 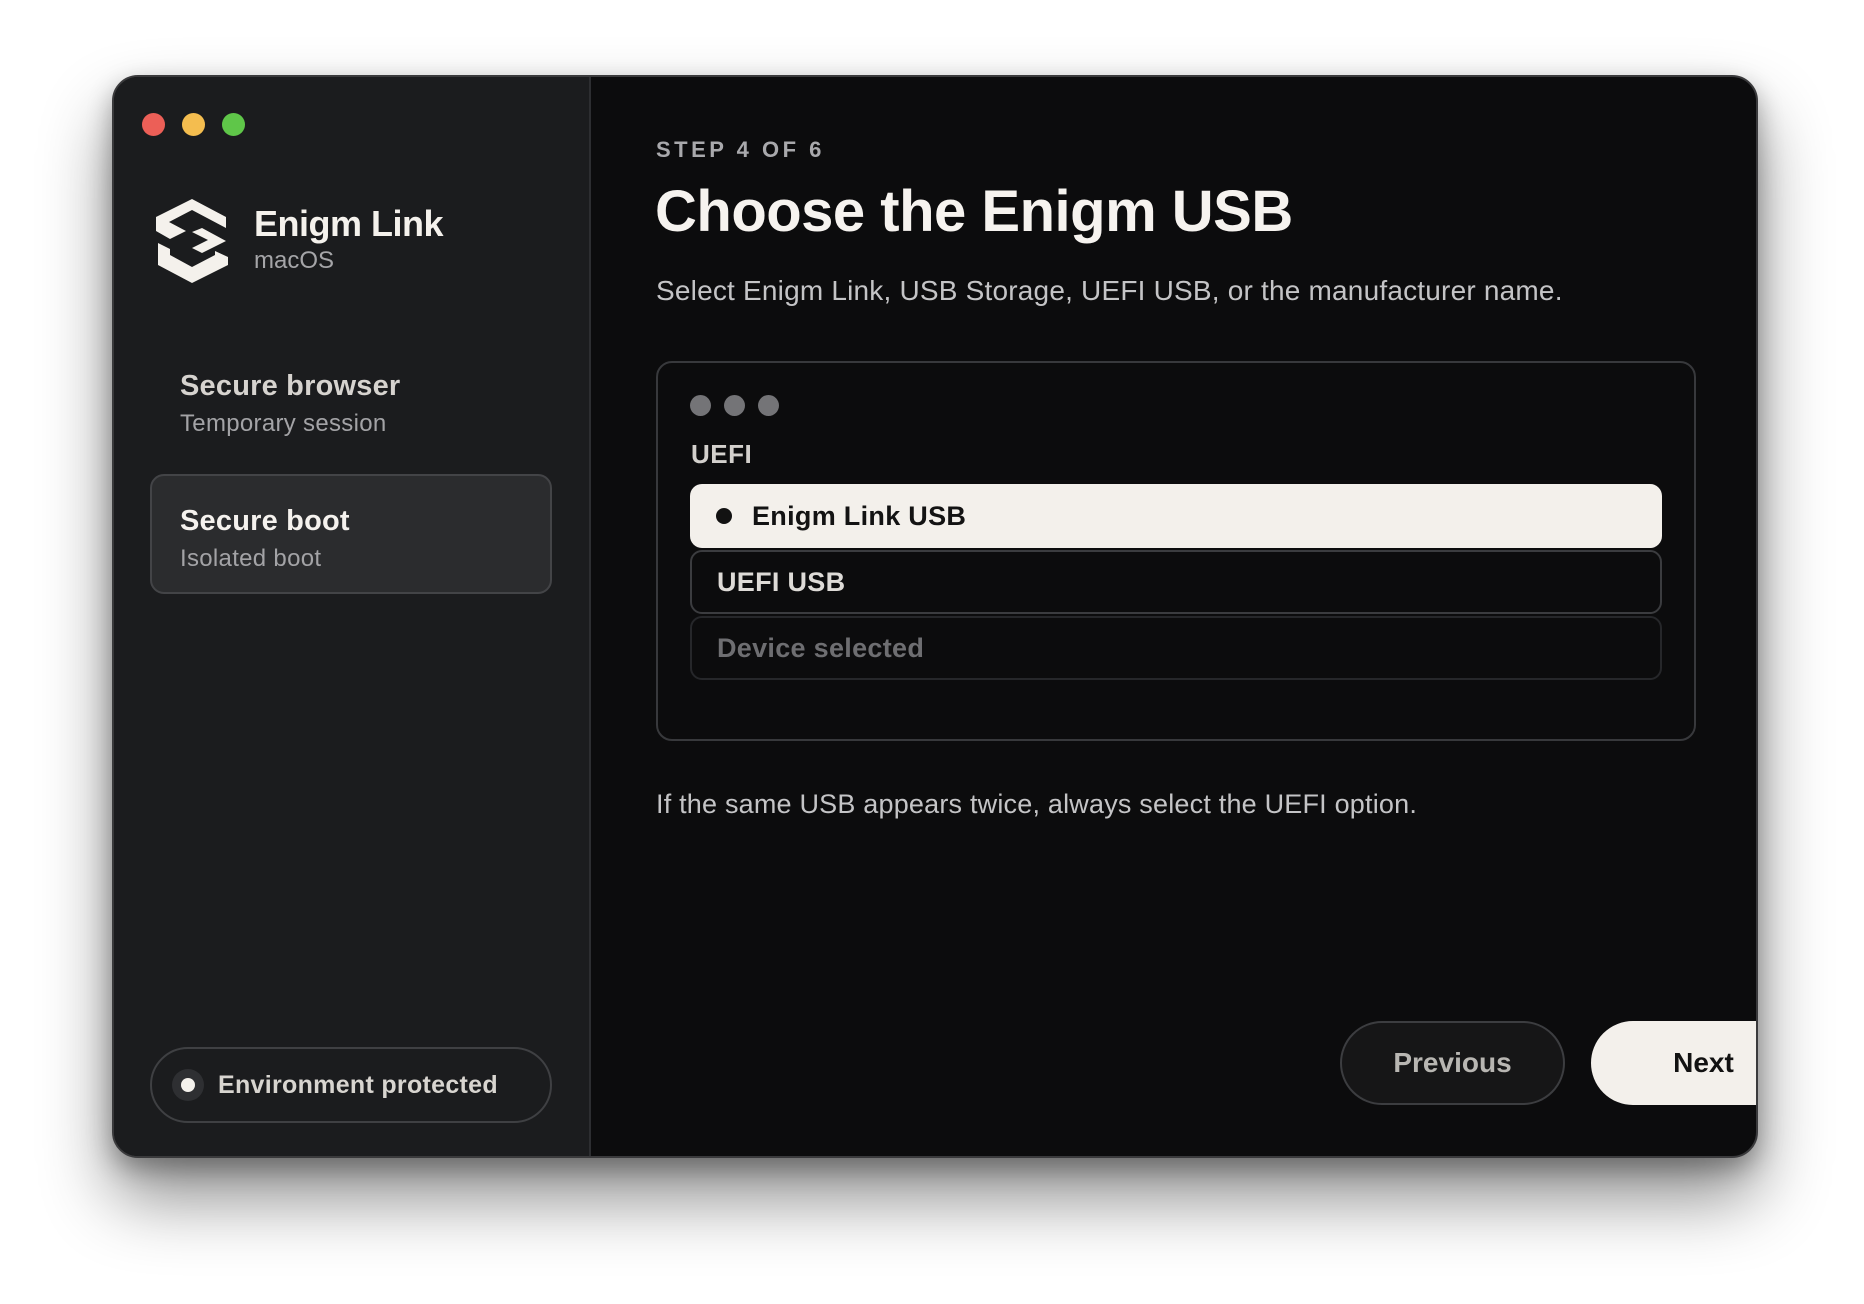 I want to click on boot-option-device-selected: Device selected, so click(x=1176, y=648).